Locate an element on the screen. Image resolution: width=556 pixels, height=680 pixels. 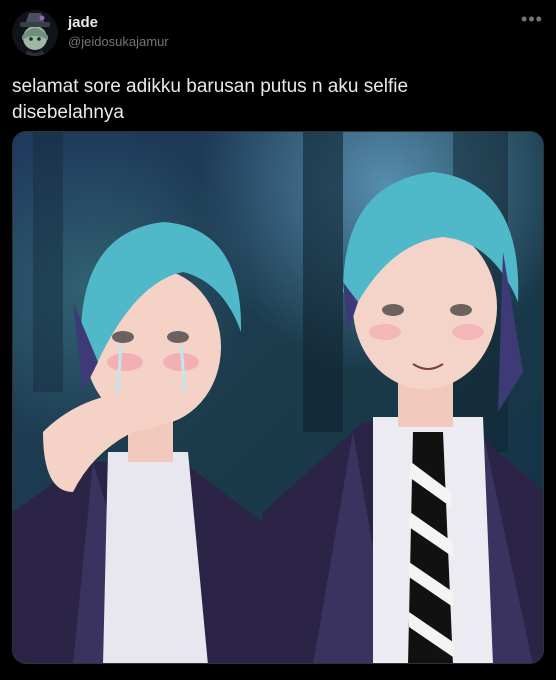
tweet-header: jade @jeidosukajamur ••• is located at coordinates (278, 35).